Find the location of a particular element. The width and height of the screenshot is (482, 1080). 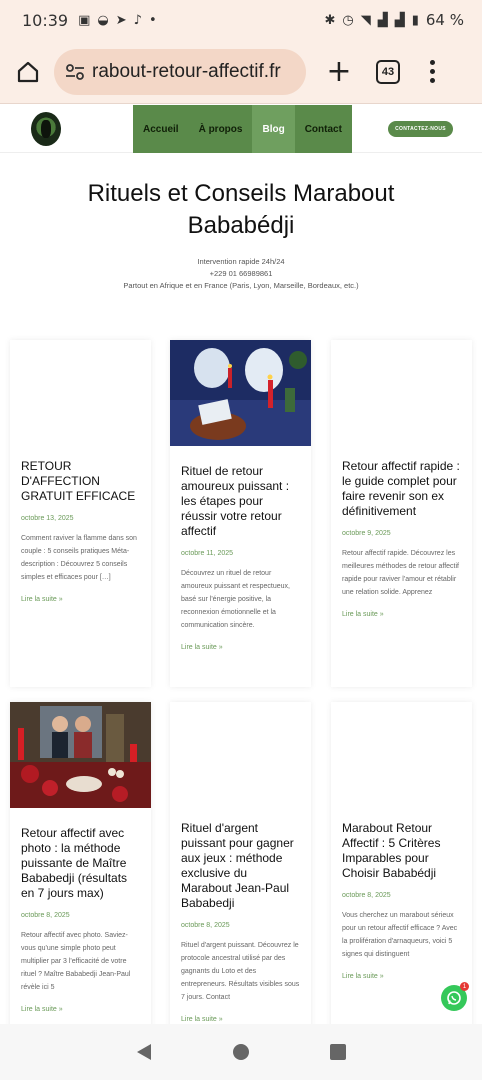

signal-2-icon: ▟ is located at coordinates (399, 20).